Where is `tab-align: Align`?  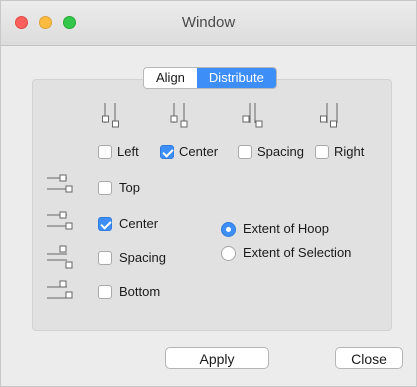
tab-align: Align is located at coordinates (170, 78).